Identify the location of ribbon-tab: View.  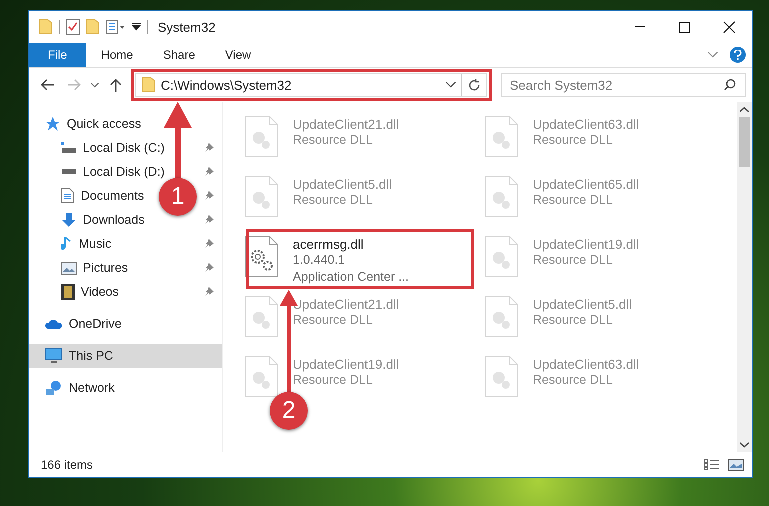
(238, 55).